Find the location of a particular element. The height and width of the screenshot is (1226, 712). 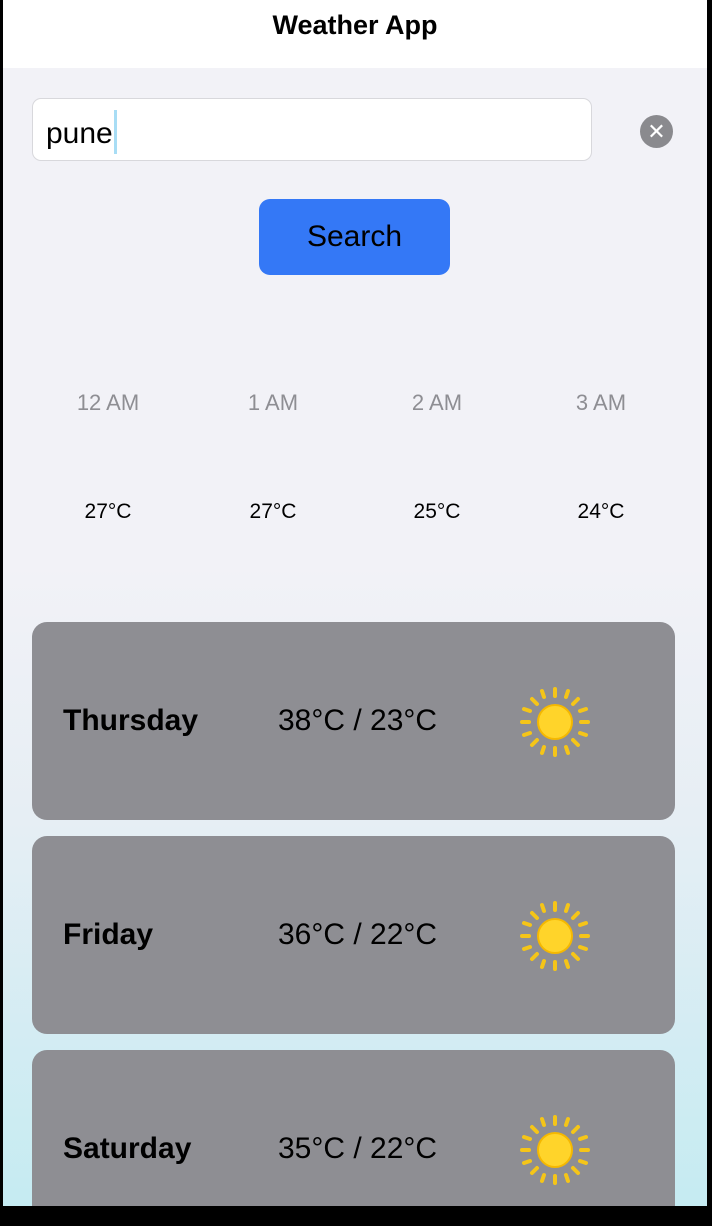

hourly-item: 2 AM 25°C is located at coordinates (437, 457).